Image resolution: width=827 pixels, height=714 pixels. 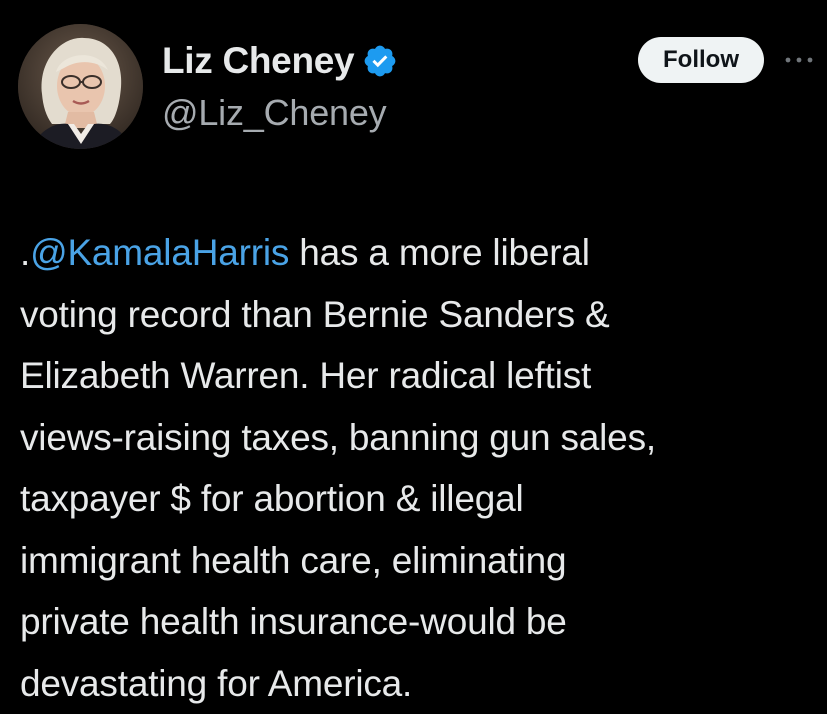 I want to click on tweet-line-1-rest: has a more liberal, so click(x=439, y=252).